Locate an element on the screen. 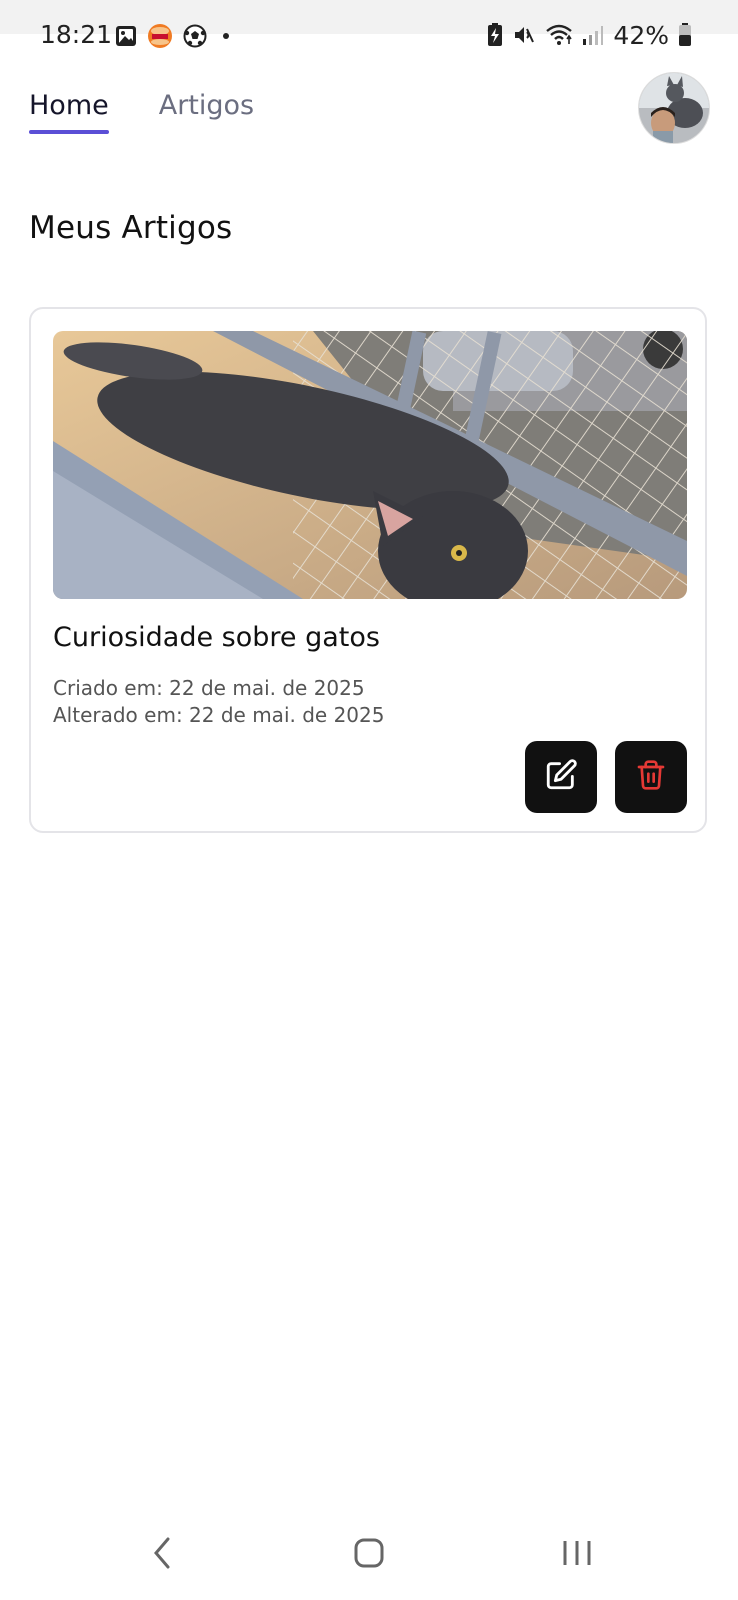 The width and height of the screenshot is (738, 1600). article-created-date: Criado em: 22 de mai. de 2025 is located at coordinates (209, 688).